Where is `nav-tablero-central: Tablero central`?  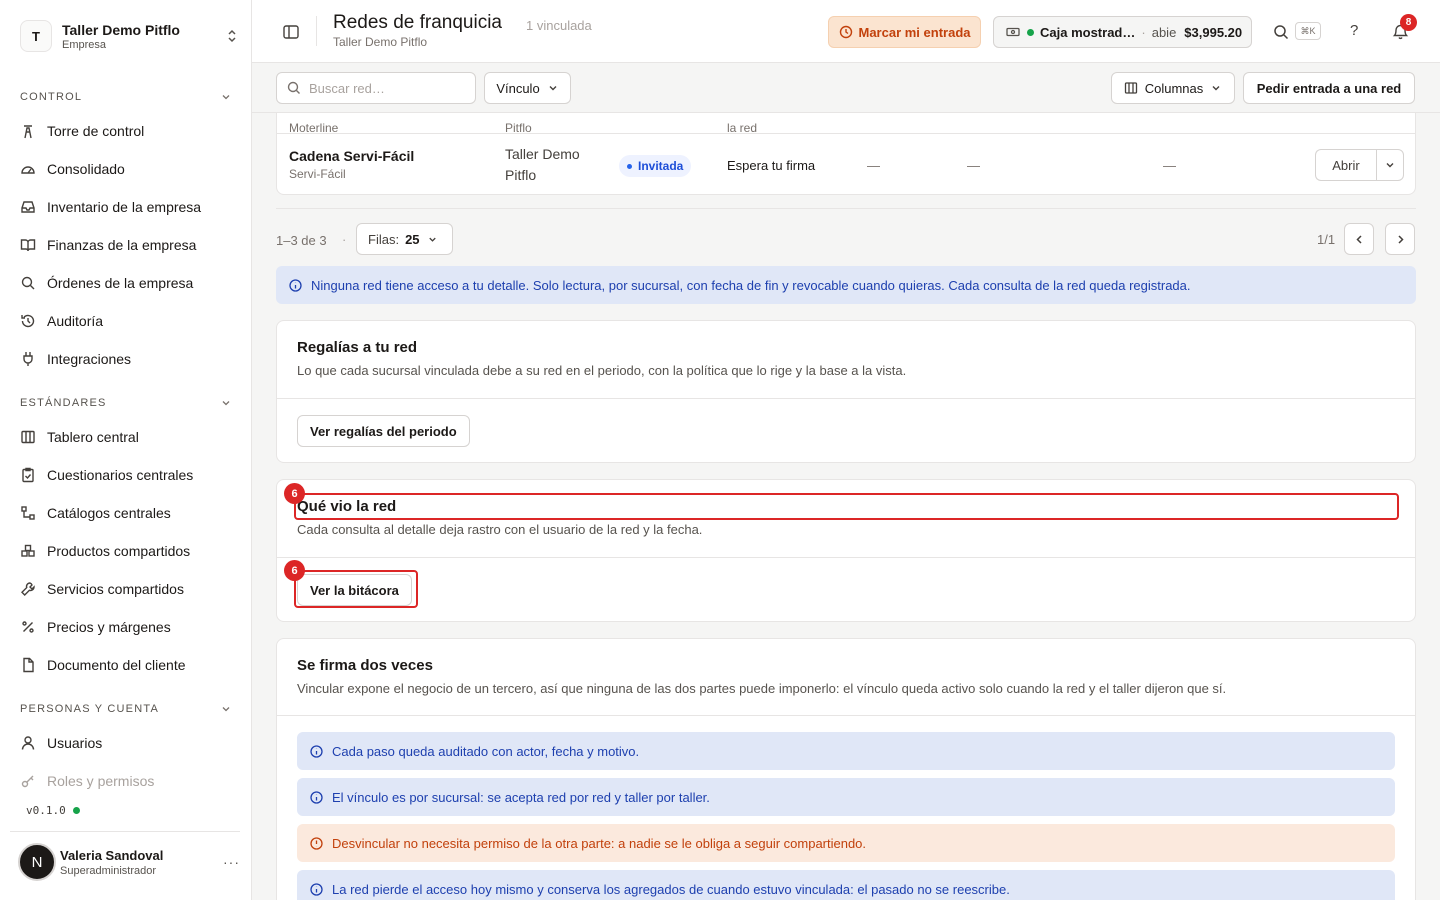
nav-tablero-central: Tablero central is located at coordinates (127, 437).